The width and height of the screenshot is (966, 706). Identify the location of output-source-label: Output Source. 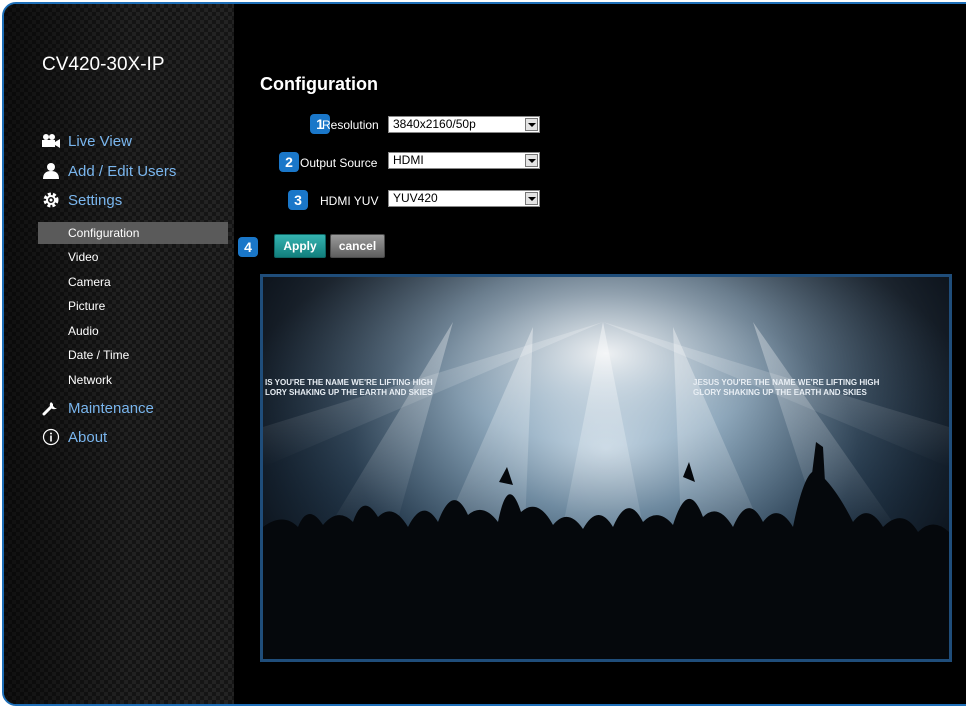
(339, 163).